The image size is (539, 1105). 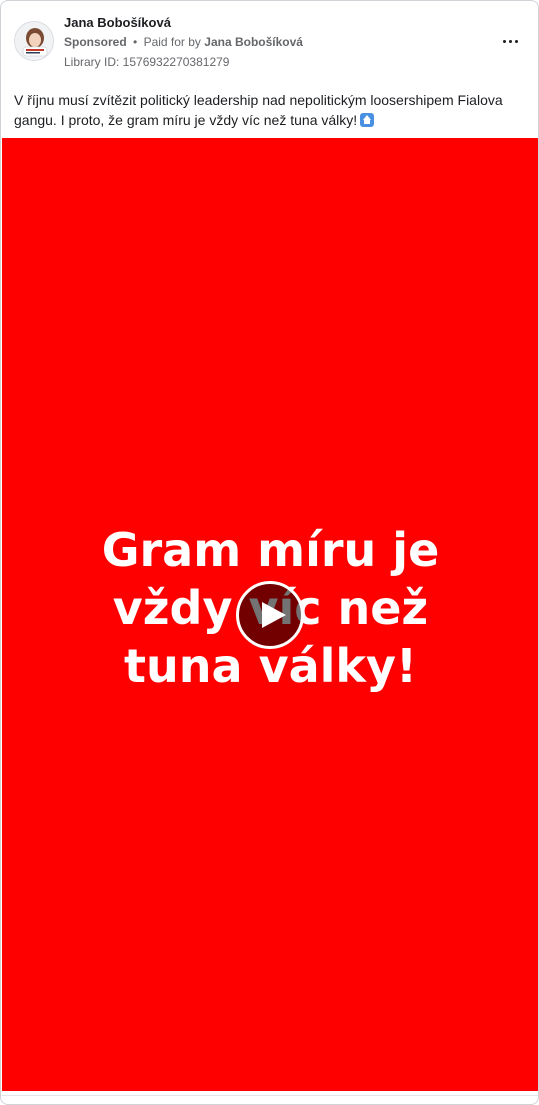 What do you see at coordinates (273, 615) in the screenshot?
I see `play-icon` at bounding box center [273, 615].